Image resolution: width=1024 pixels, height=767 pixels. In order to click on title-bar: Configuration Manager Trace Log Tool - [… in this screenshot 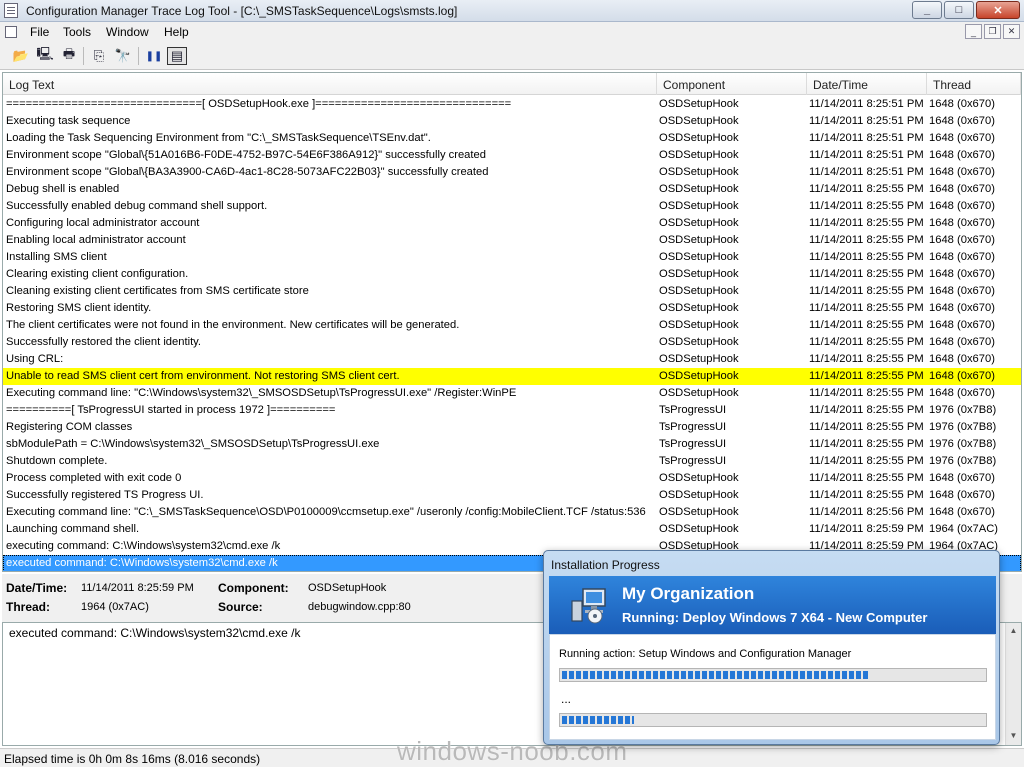, I will do `click(512, 11)`.